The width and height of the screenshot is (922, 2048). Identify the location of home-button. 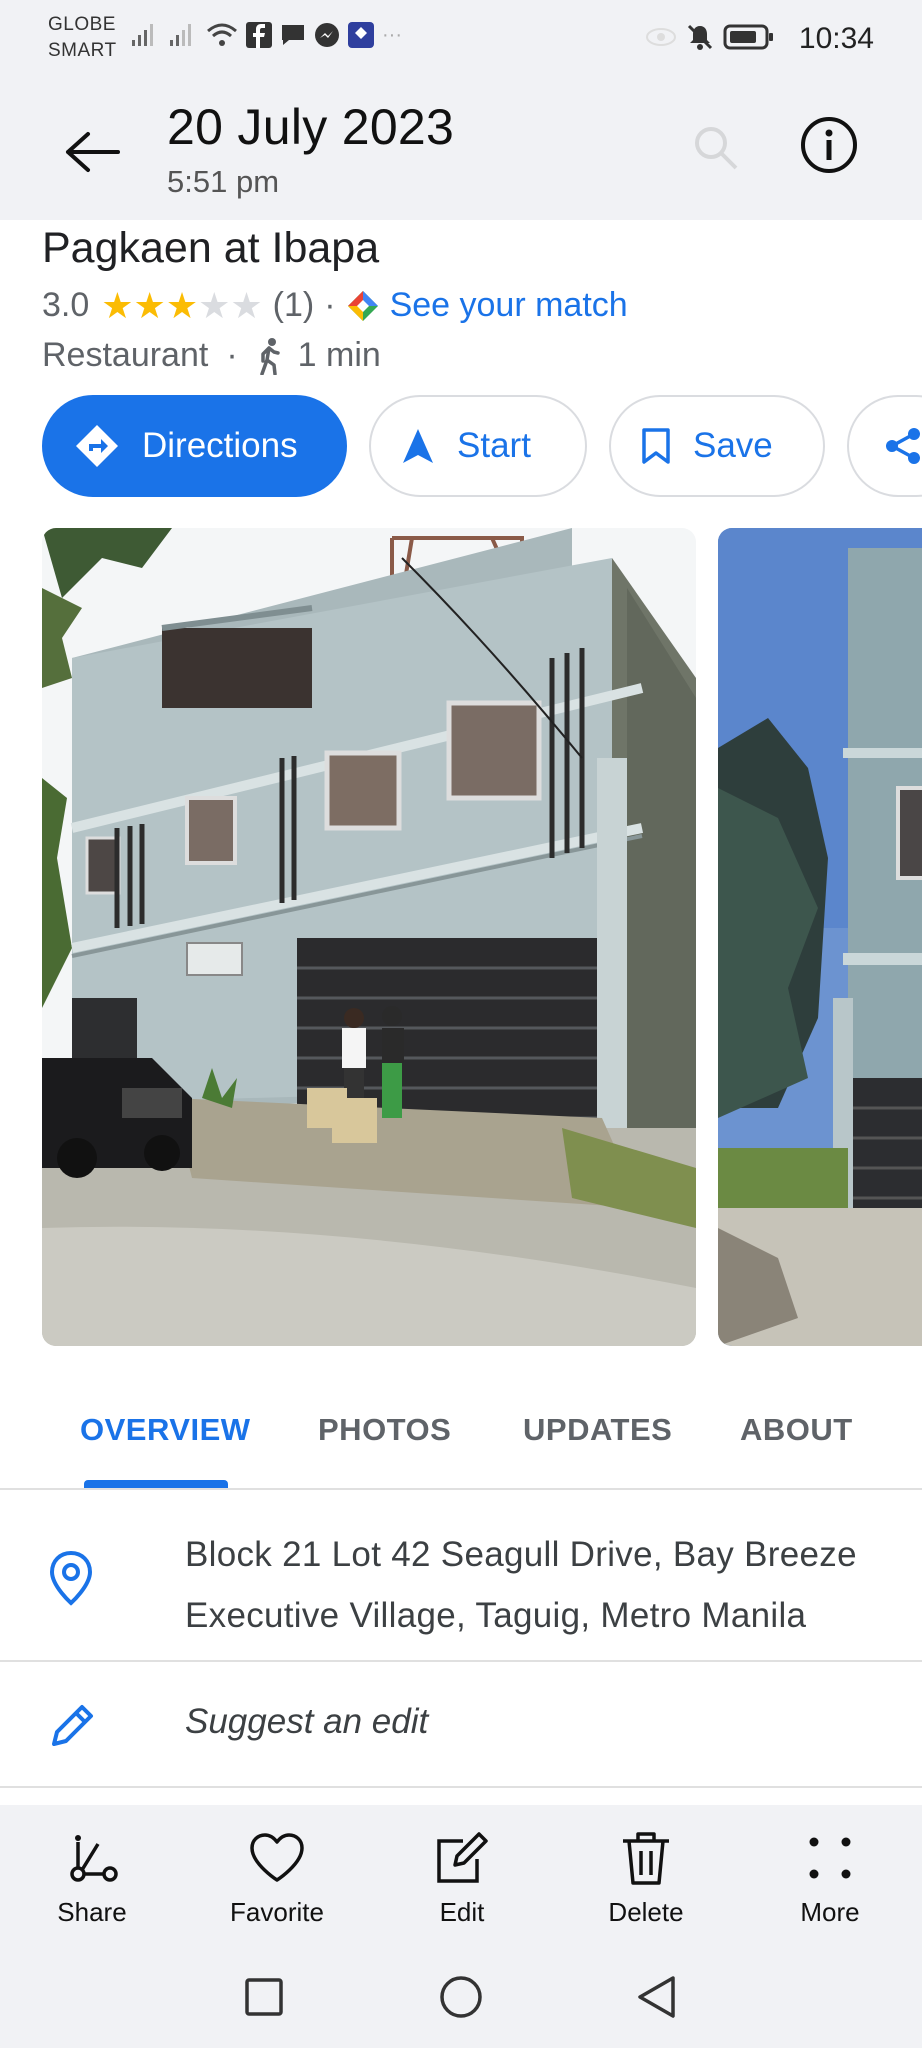
(461, 1997).